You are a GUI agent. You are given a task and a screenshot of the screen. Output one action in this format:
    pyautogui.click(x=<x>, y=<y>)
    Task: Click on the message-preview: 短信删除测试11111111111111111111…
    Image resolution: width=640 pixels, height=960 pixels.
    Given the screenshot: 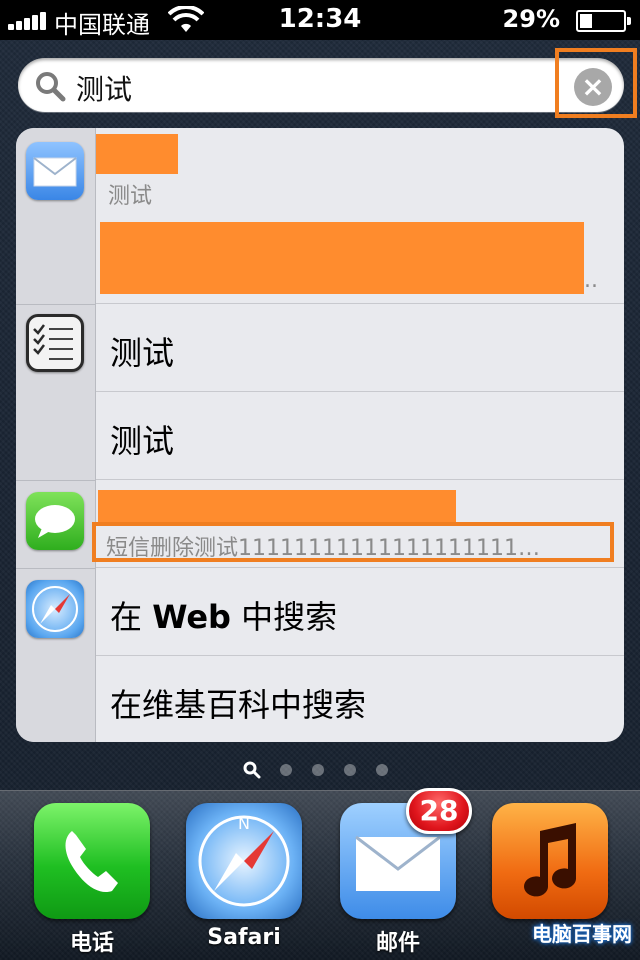 What is the action you would take?
    pyautogui.click(x=323, y=548)
    